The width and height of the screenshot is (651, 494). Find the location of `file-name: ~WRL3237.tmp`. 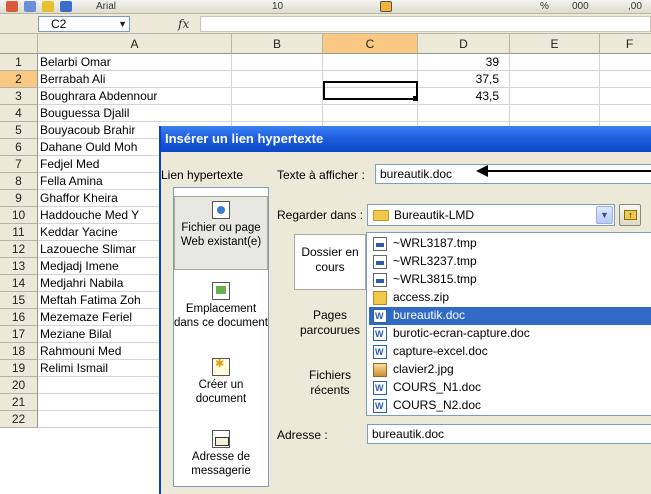

file-name: ~WRL3237.tmp is located at coordinates (435, 261).